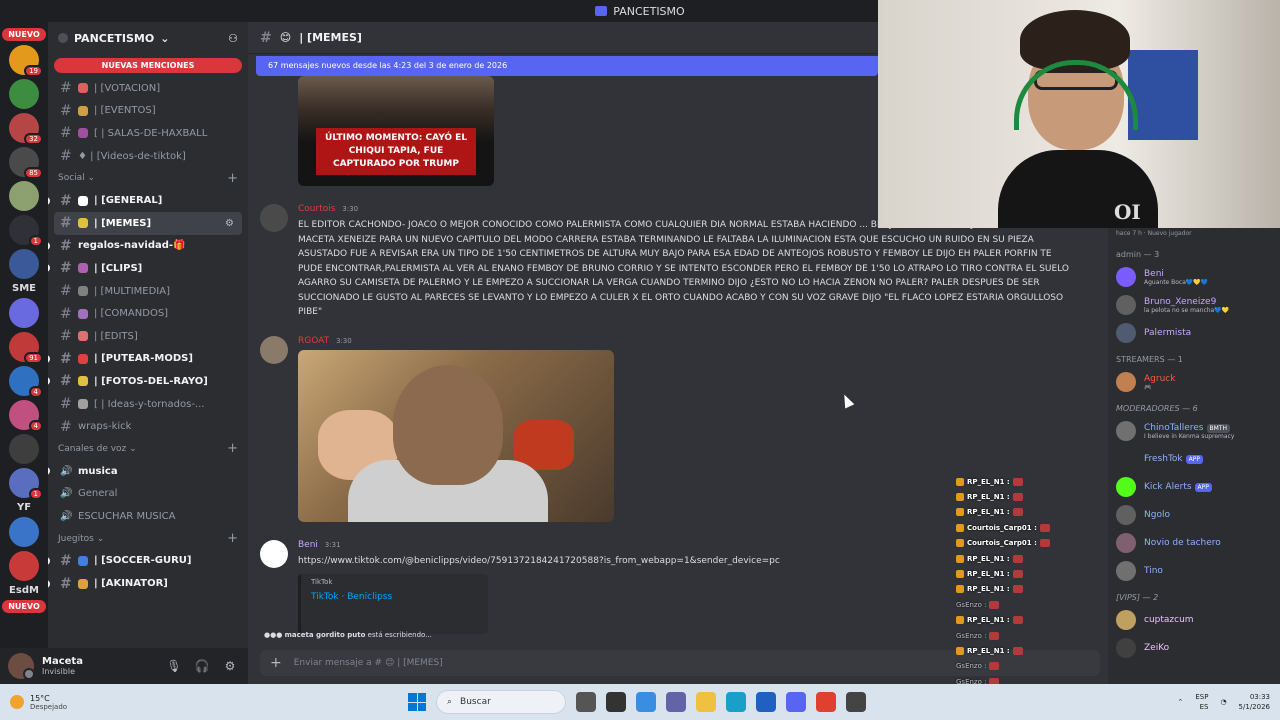 This screenshot has height=720, width=1280. Describe the element at coordinates (1194, 459) in the screenshot. I see `member-item: FreshTok APP` at that location.